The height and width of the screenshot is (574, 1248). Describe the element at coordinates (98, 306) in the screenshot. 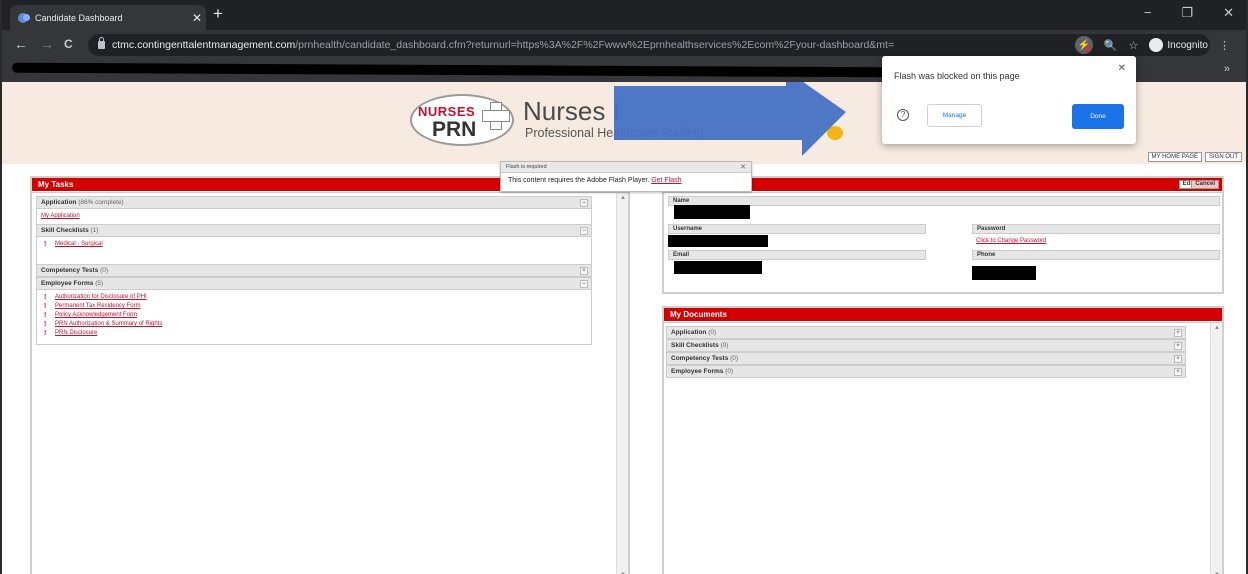

I see `task-link: Permanent Tax Residency Form` at that location.